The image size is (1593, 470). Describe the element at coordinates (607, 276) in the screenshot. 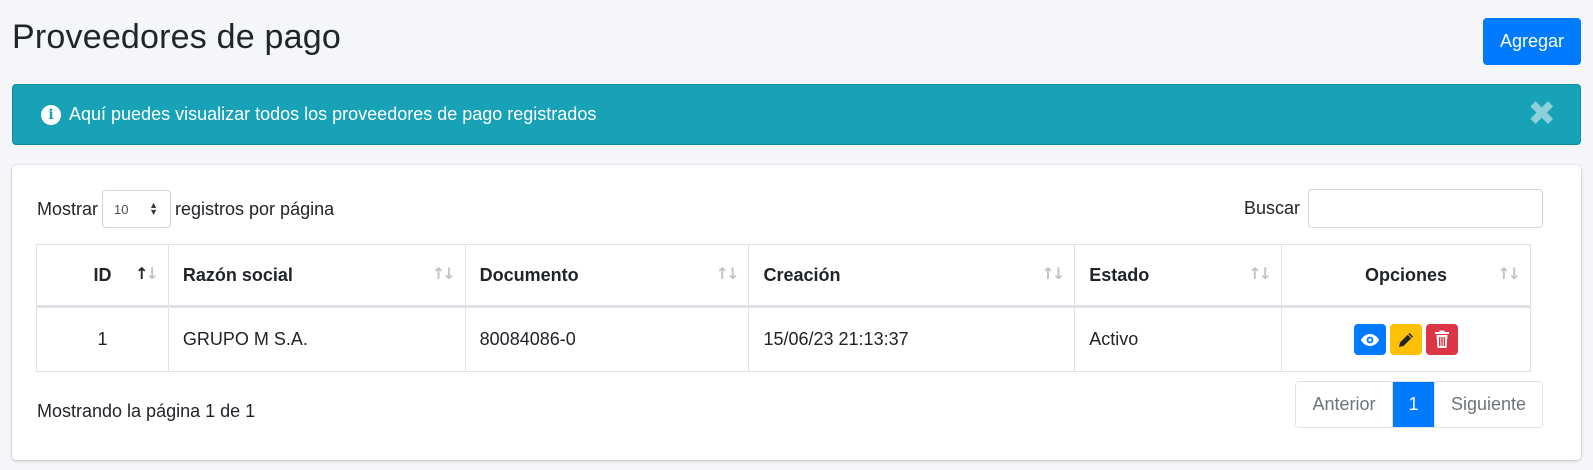

I see `column-header-documento: Documento ↑↓` at that location.